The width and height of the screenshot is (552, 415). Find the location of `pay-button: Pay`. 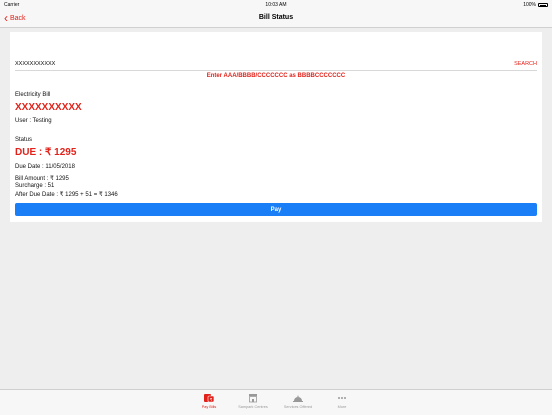

pay-button: Pay is located at coordinates (276, 209).